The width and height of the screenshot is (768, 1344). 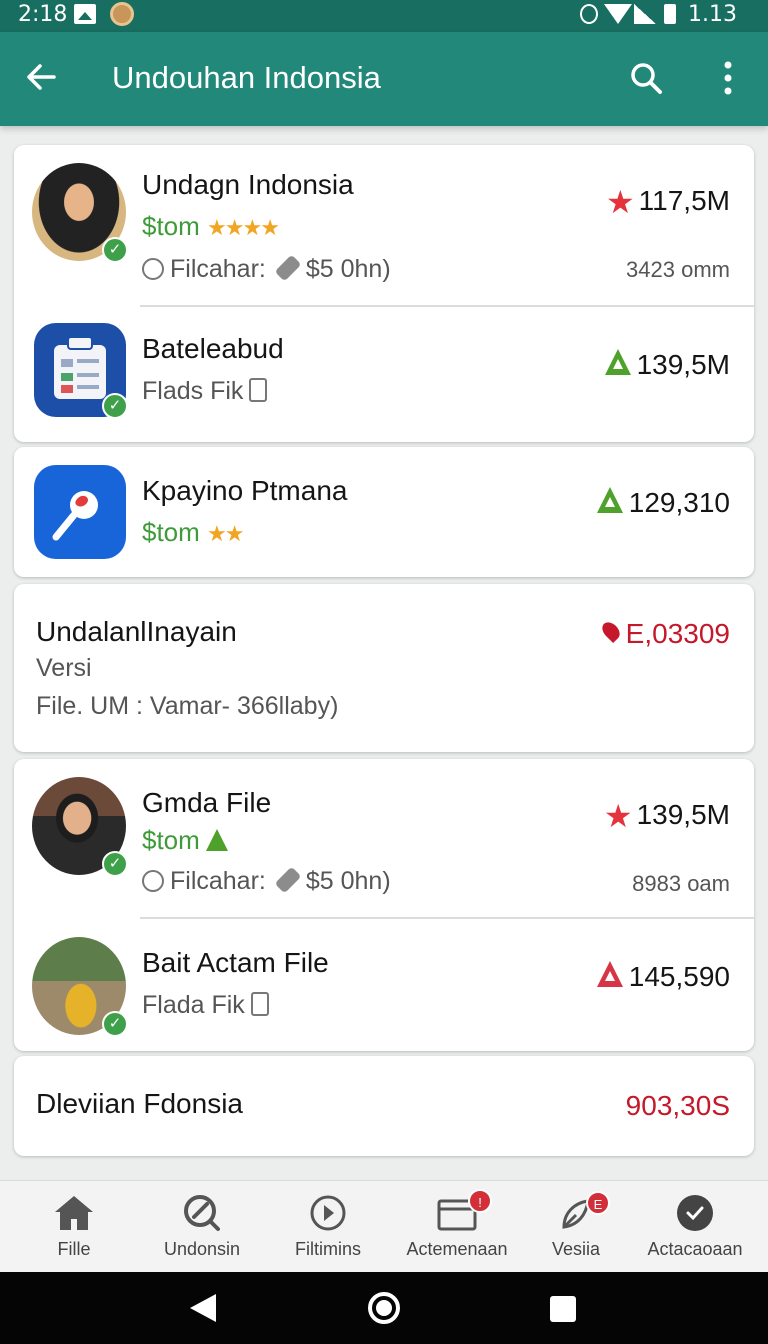 I want to click on item-value: 129,310, so click(x=663, y=503).